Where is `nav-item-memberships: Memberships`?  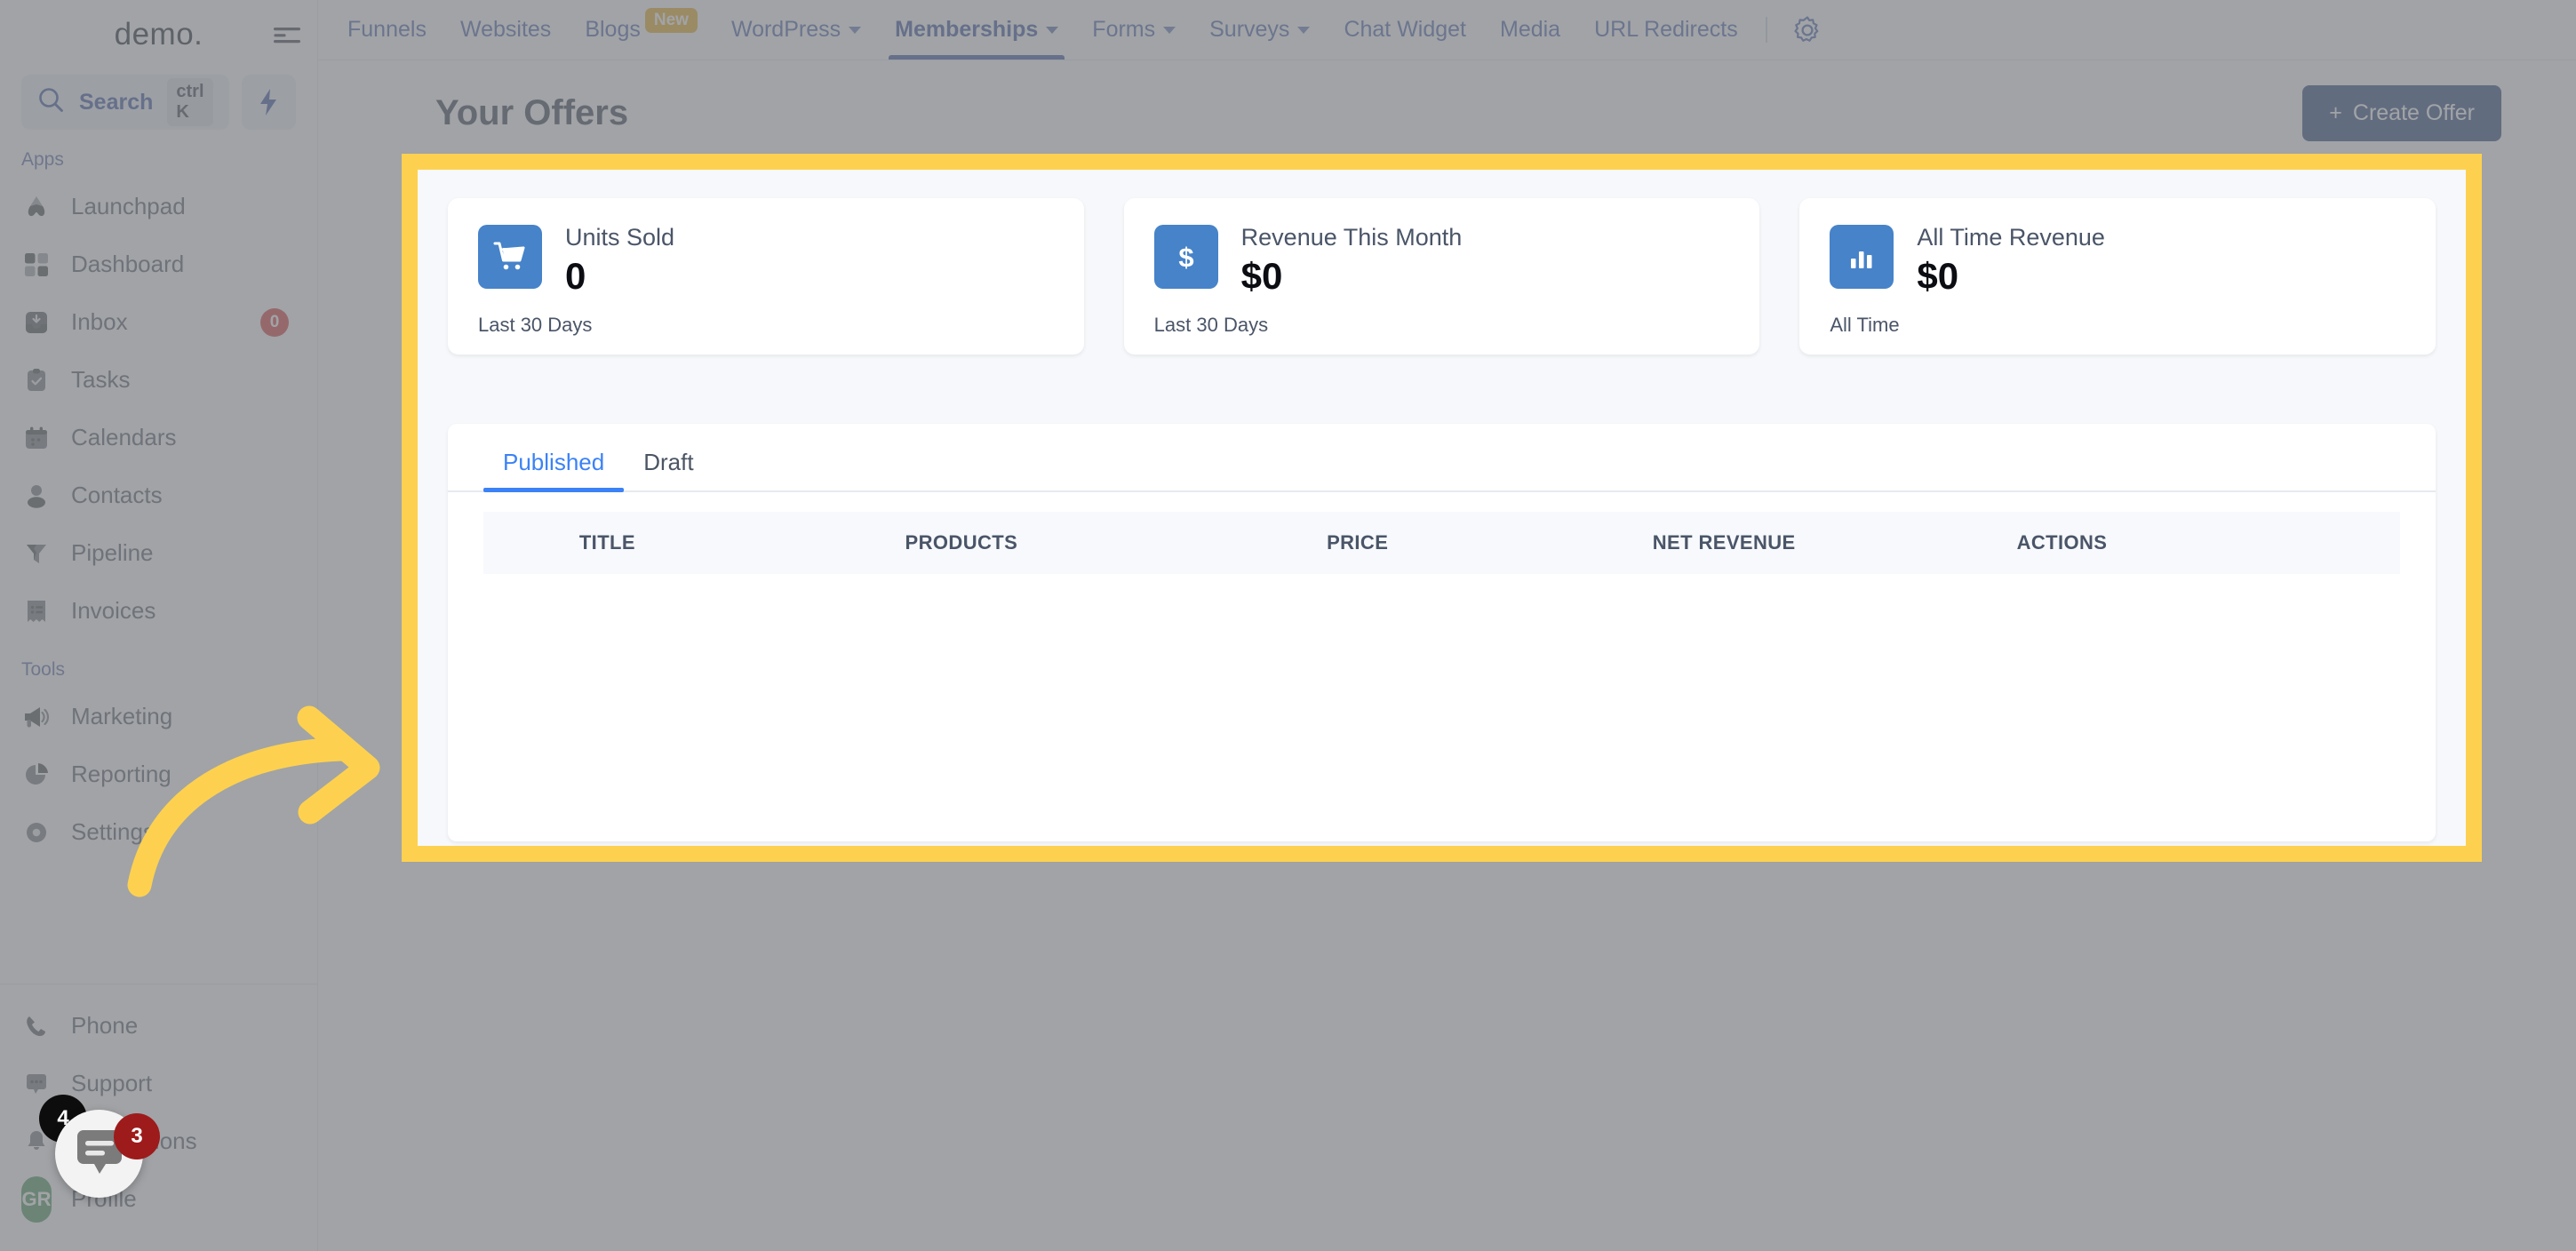
nav-item-memberships: Memberships is located at coordinates (977, 30).